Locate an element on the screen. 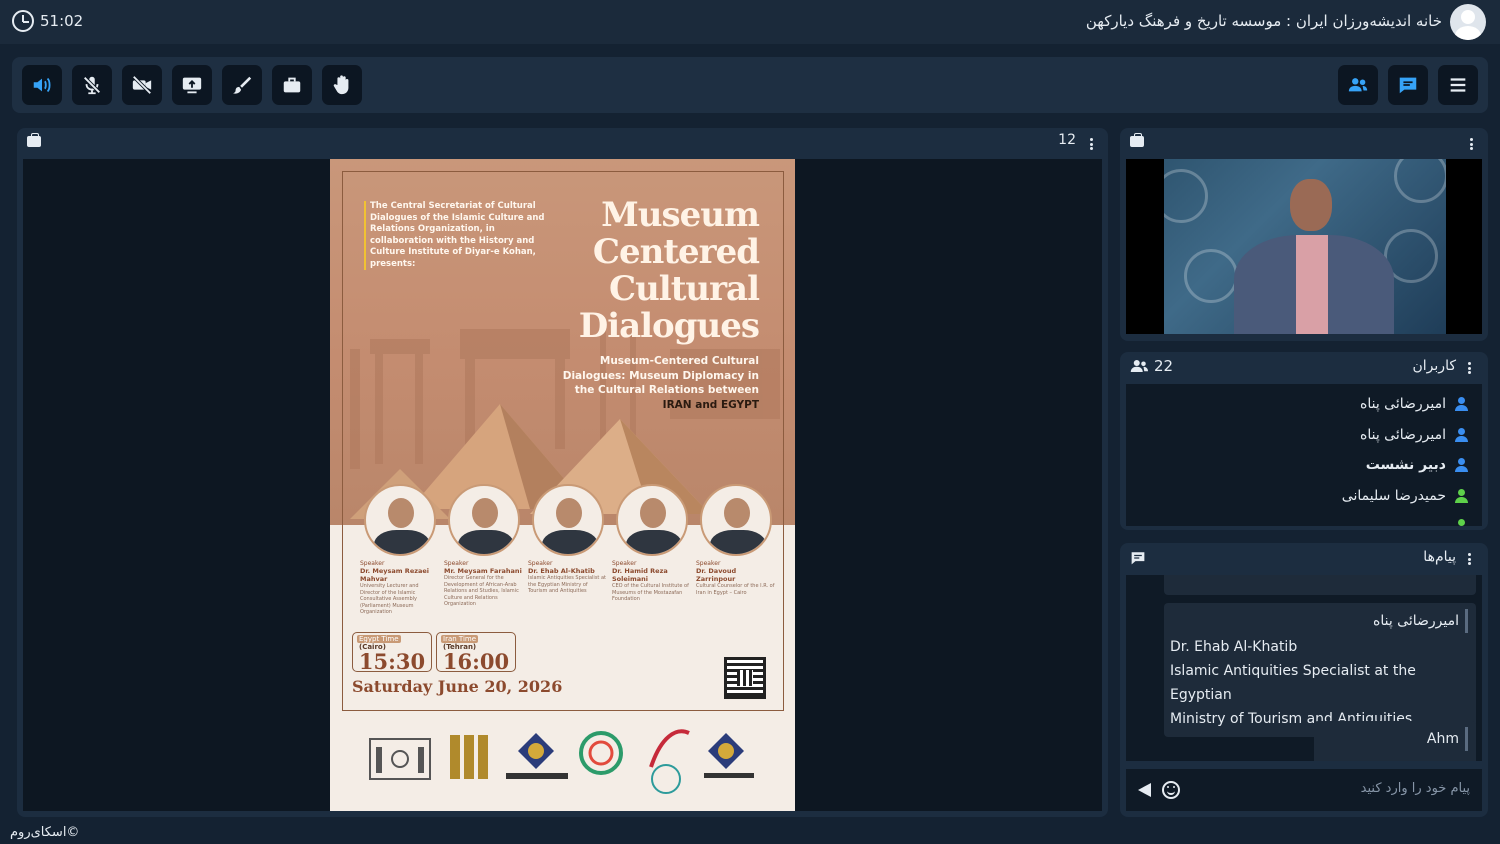 The width and height of the screenshot is (1500, 844). sponsor-logos is located at coordinates (561, 761).